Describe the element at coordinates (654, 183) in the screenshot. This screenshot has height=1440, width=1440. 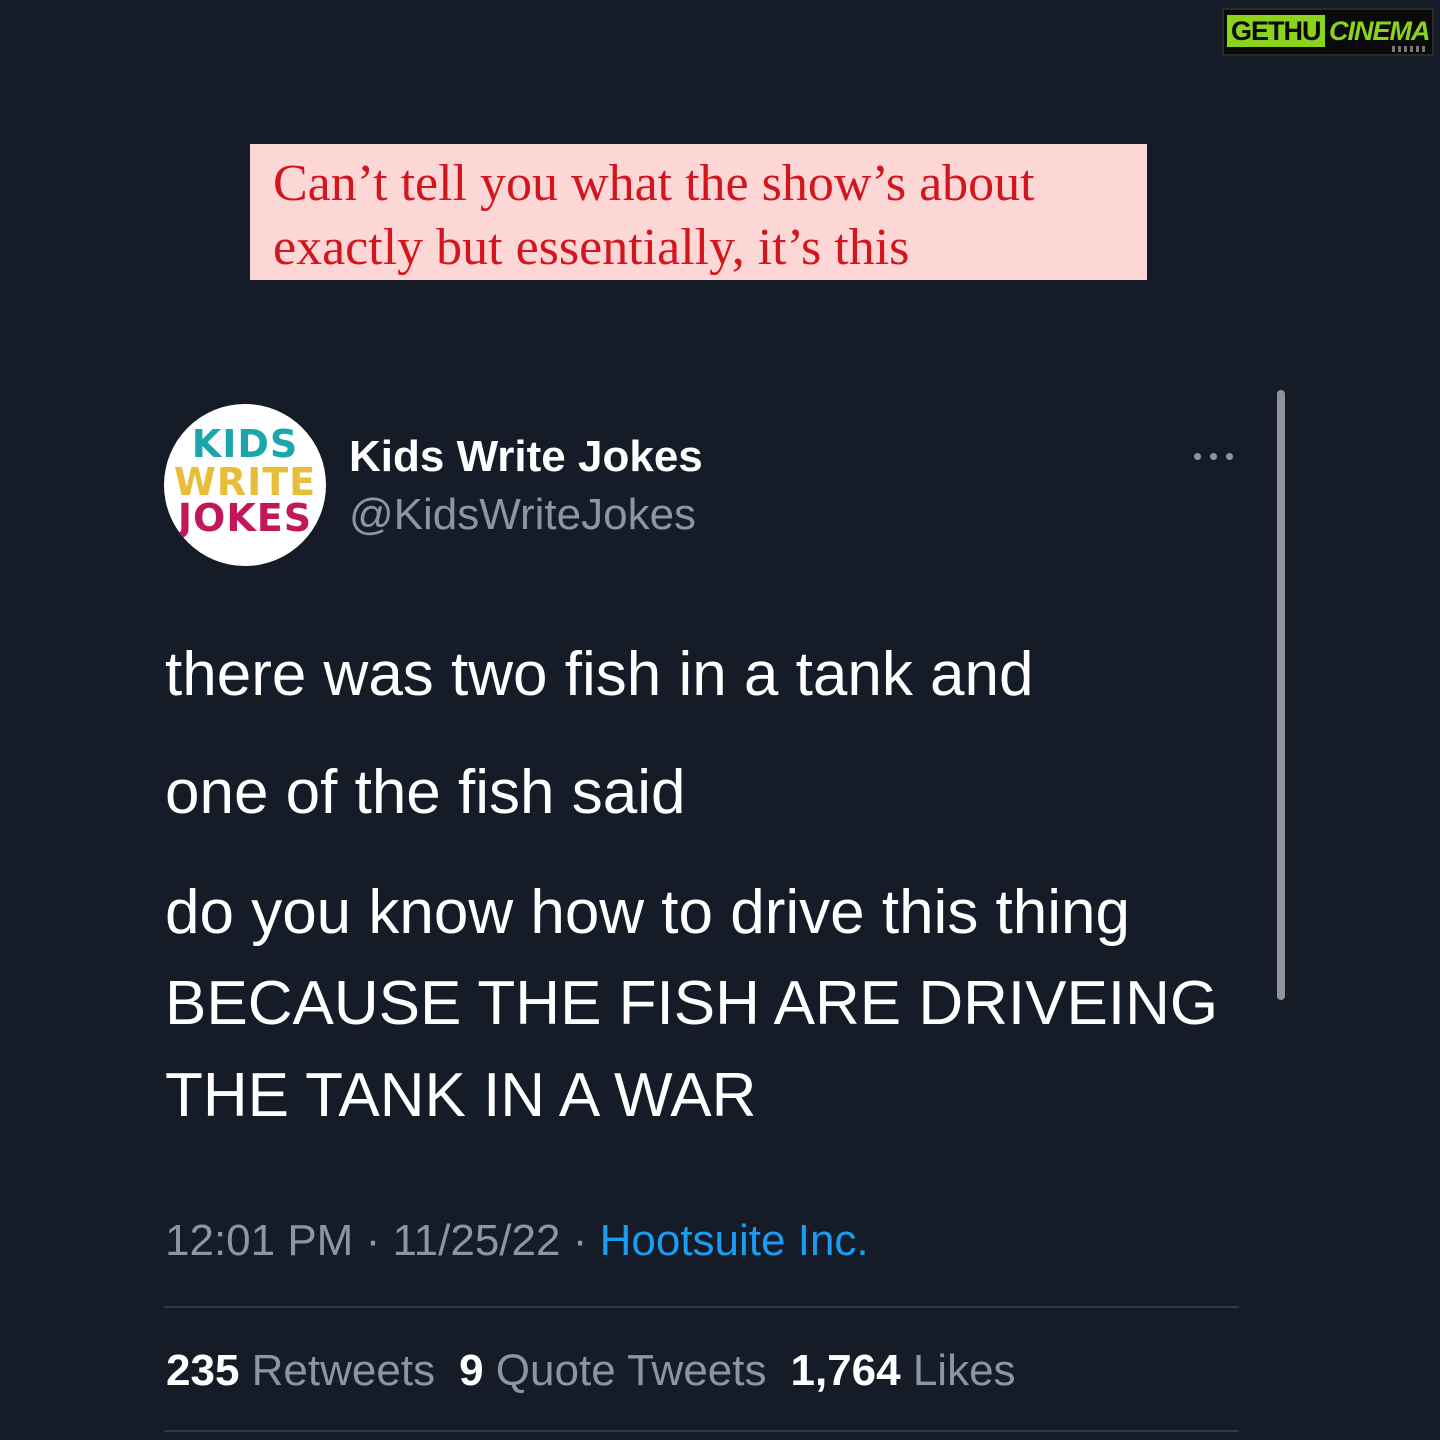
I see `caption-line-1: Can’t tell you what the show’s about` at that location.